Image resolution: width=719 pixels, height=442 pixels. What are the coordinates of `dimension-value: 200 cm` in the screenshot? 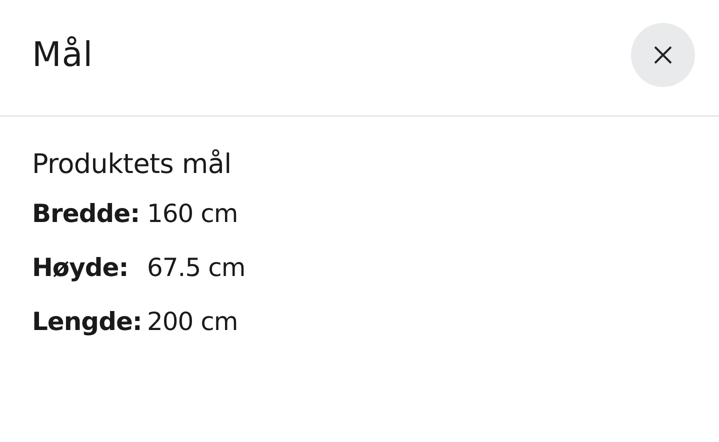 It's located at (192, 321).